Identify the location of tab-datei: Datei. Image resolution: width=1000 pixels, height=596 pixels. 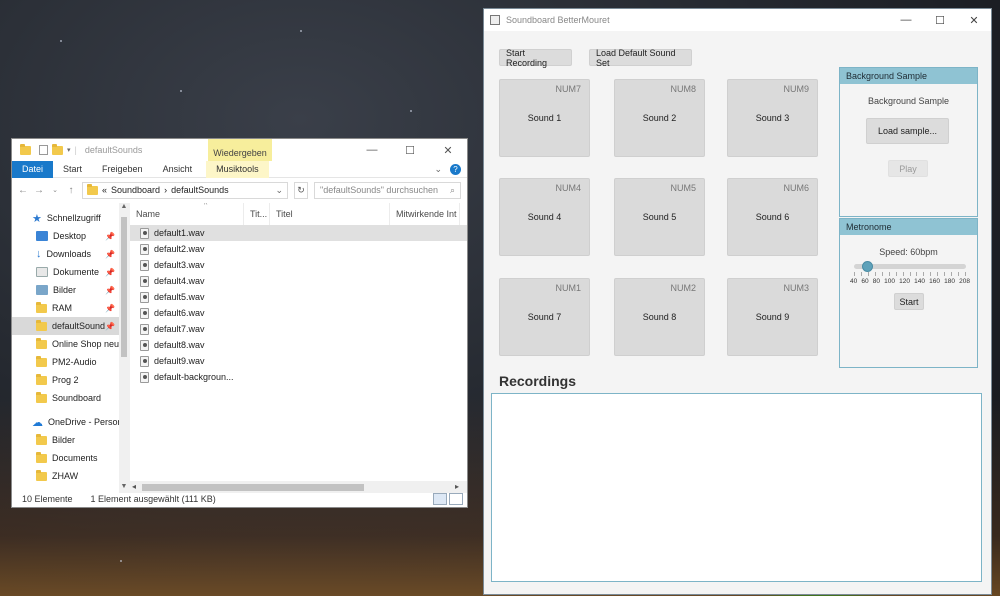
(33, 169).